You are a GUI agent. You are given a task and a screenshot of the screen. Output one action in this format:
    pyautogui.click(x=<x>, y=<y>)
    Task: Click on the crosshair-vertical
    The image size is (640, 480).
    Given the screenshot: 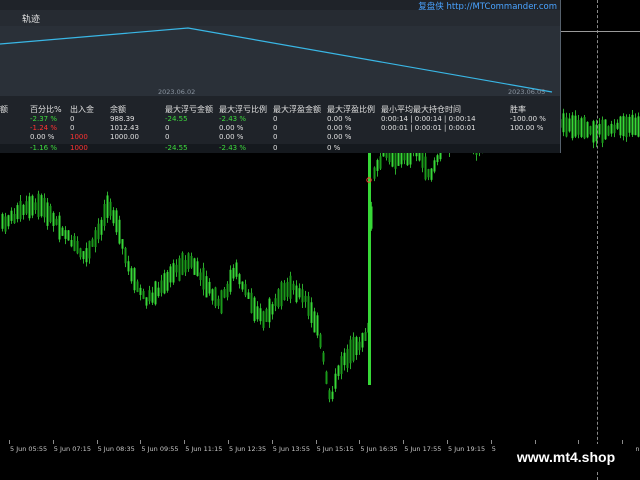 What is the action you would take?
    pyautogui.click(x=597, y=240)
    